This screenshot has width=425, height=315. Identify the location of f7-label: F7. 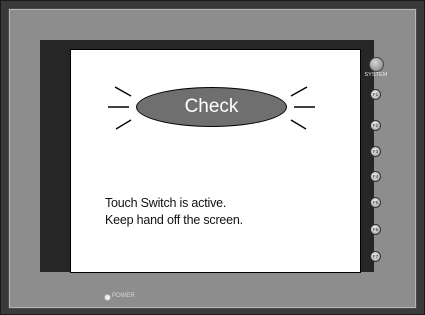
(375, 256).